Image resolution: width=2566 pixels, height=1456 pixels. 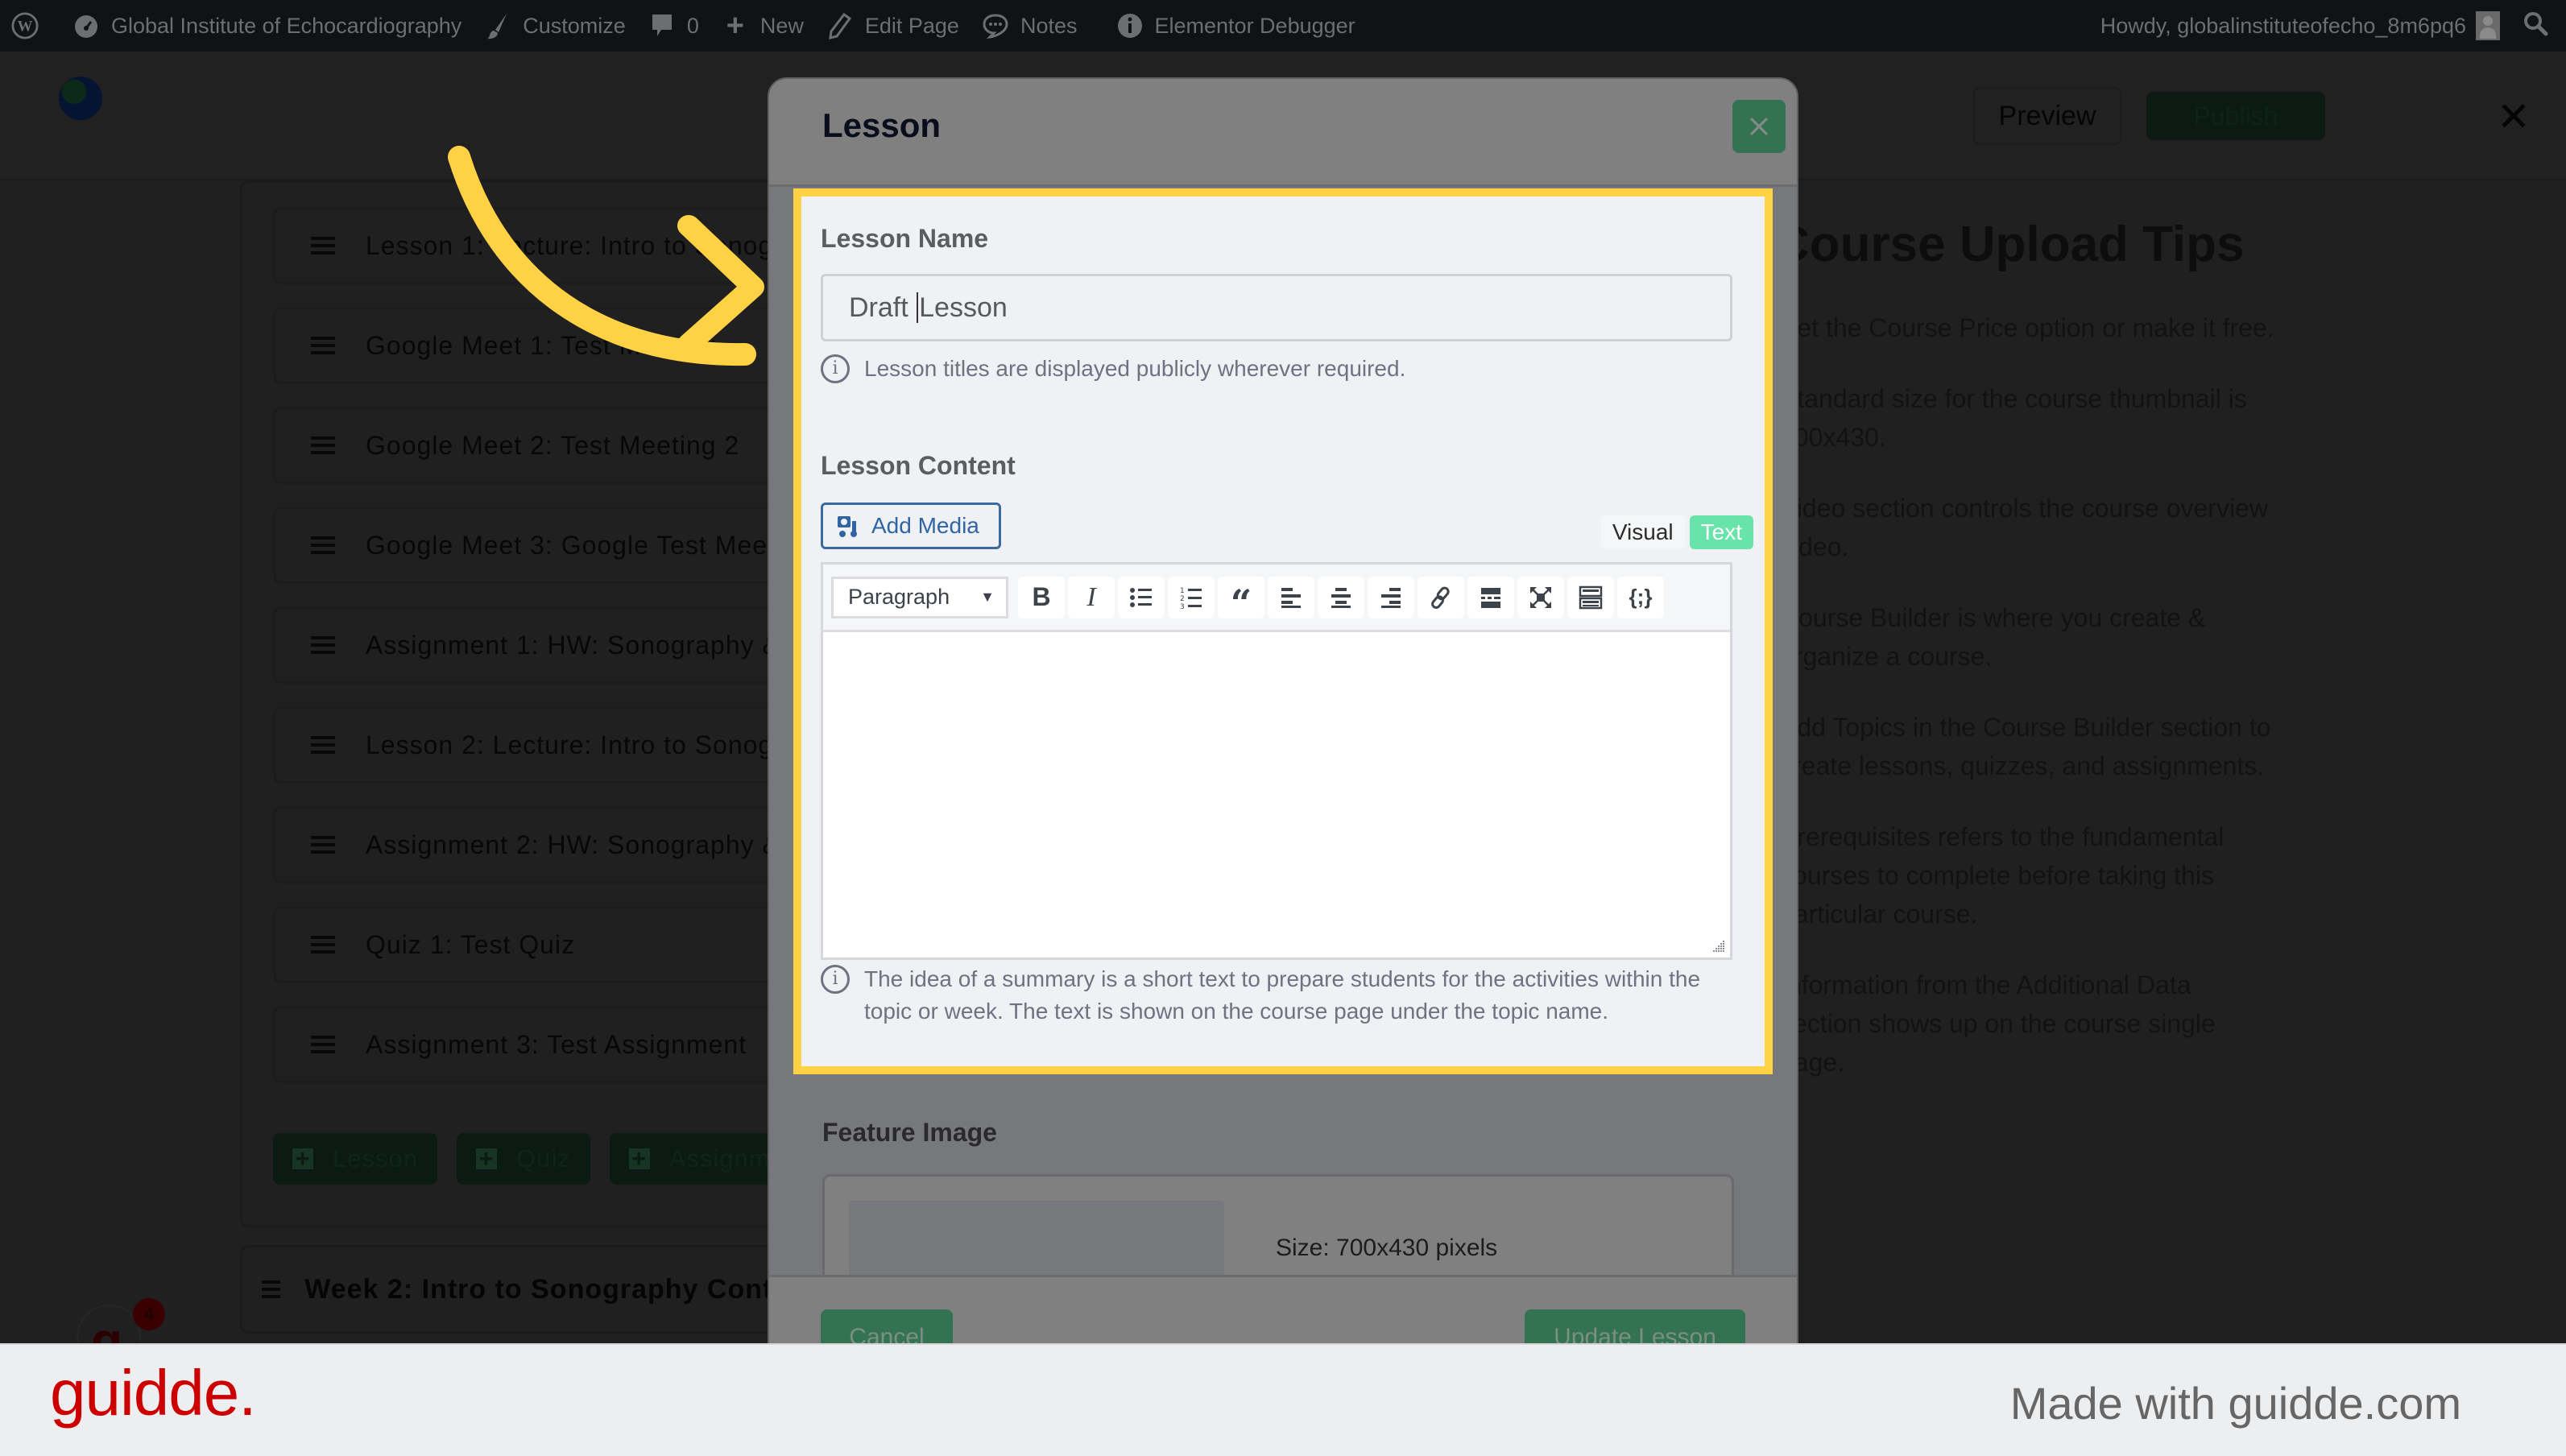 I want to click on align-right-button, so click(x=1391, y=597).